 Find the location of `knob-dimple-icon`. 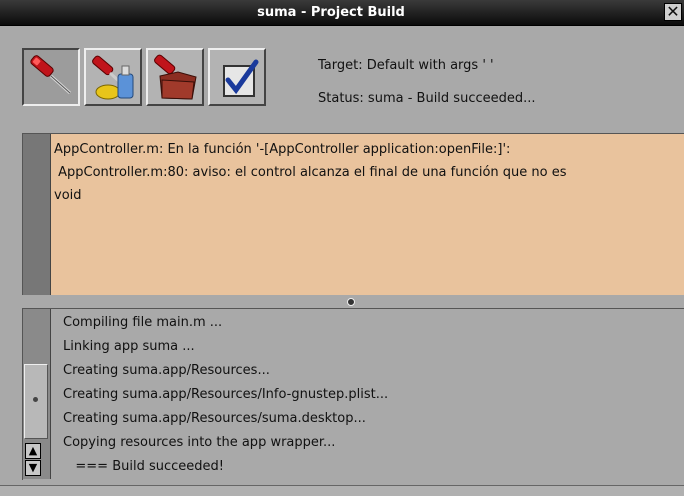

knob-dimple-icon is located at coordinates (35, 399).